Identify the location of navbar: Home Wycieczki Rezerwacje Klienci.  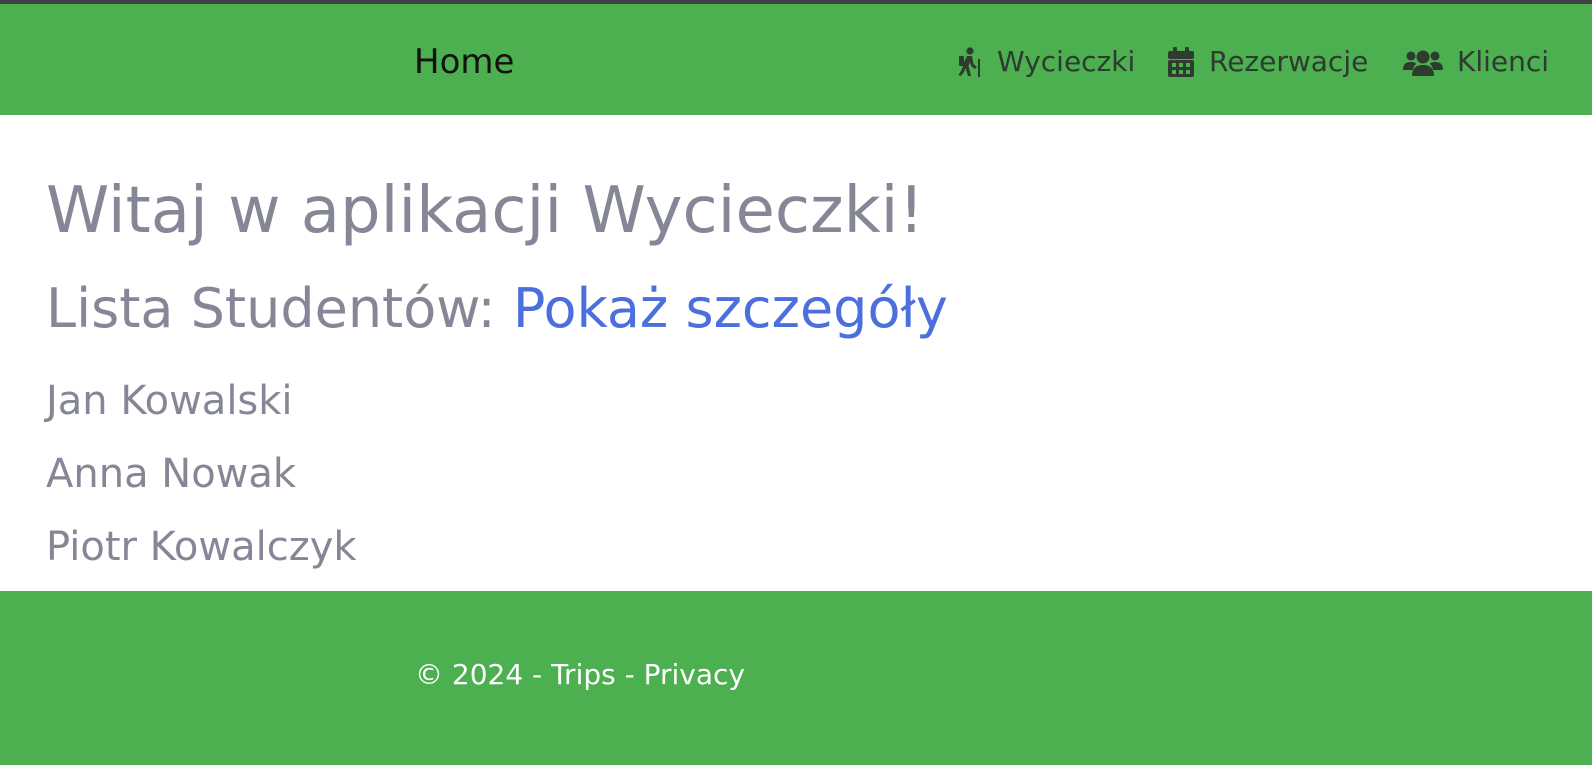
(796, 59).